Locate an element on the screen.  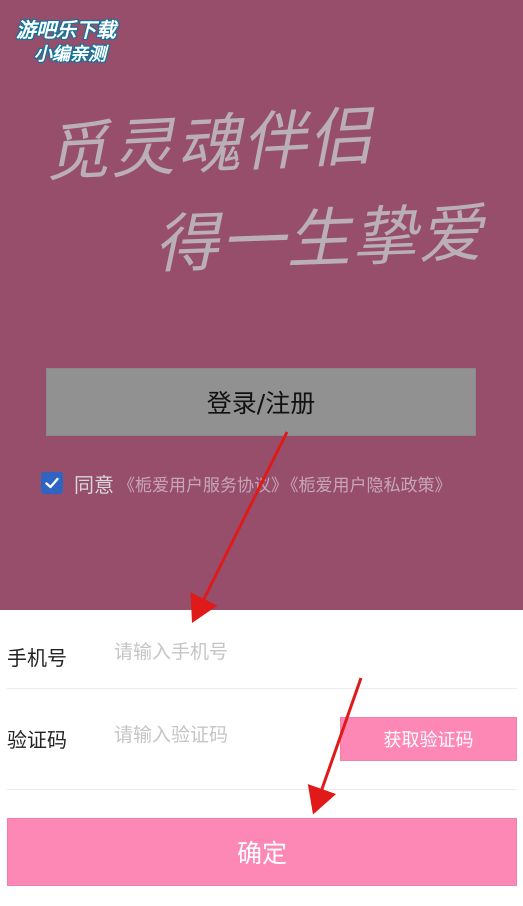
service-agreement-link: 《栀爱用户服务协议》 is located at coordinates (203, 486).